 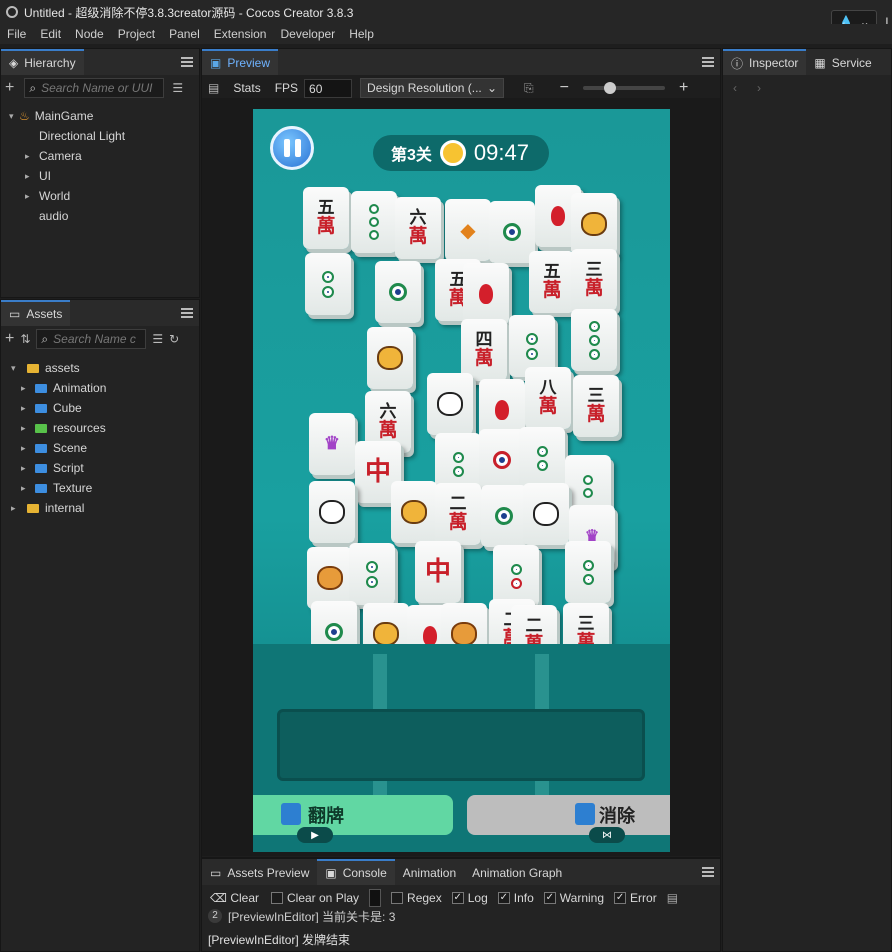 What do you see at coordinates (759, 88) in the screenshot?
I see `forward-arrow-icon: ›` at bounding box center [759, 88].